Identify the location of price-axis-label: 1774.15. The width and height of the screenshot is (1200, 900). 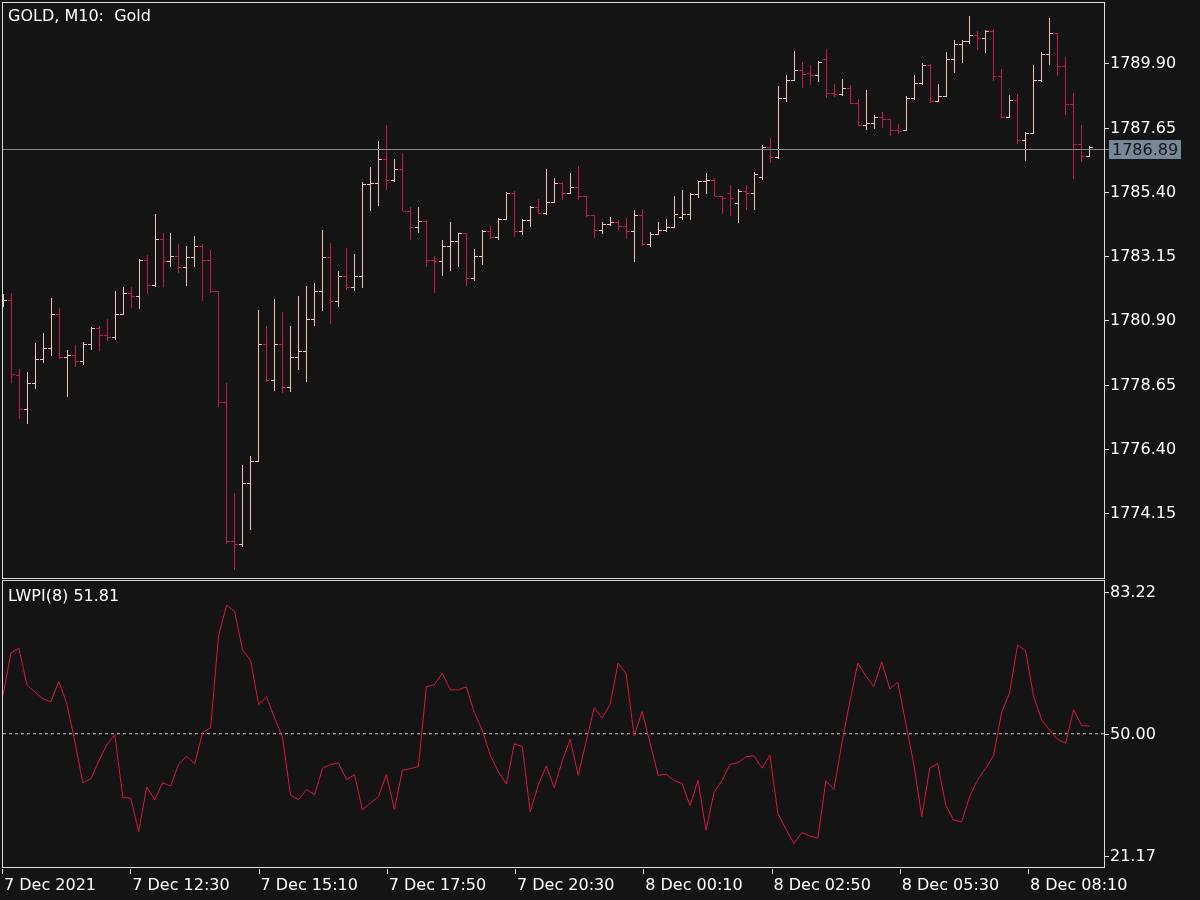
(1143, 513).